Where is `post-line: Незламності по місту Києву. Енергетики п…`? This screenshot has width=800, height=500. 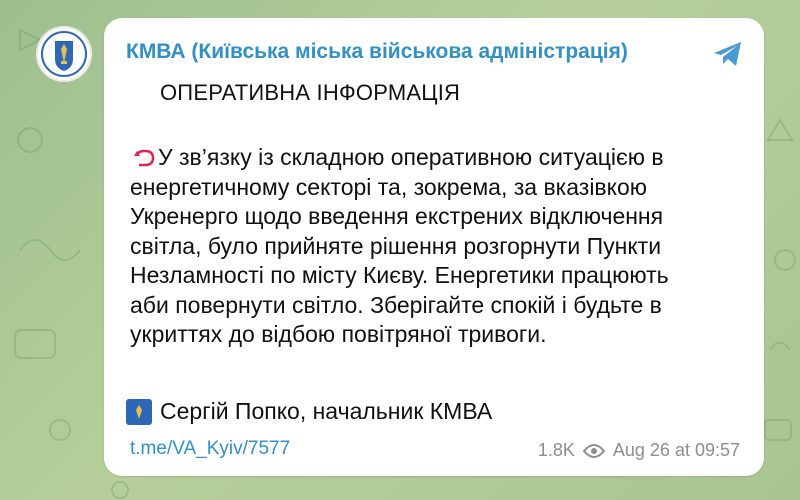
post-line: Незламності по місту Києву. Енергетики п… is located at coordinates (399, 275).